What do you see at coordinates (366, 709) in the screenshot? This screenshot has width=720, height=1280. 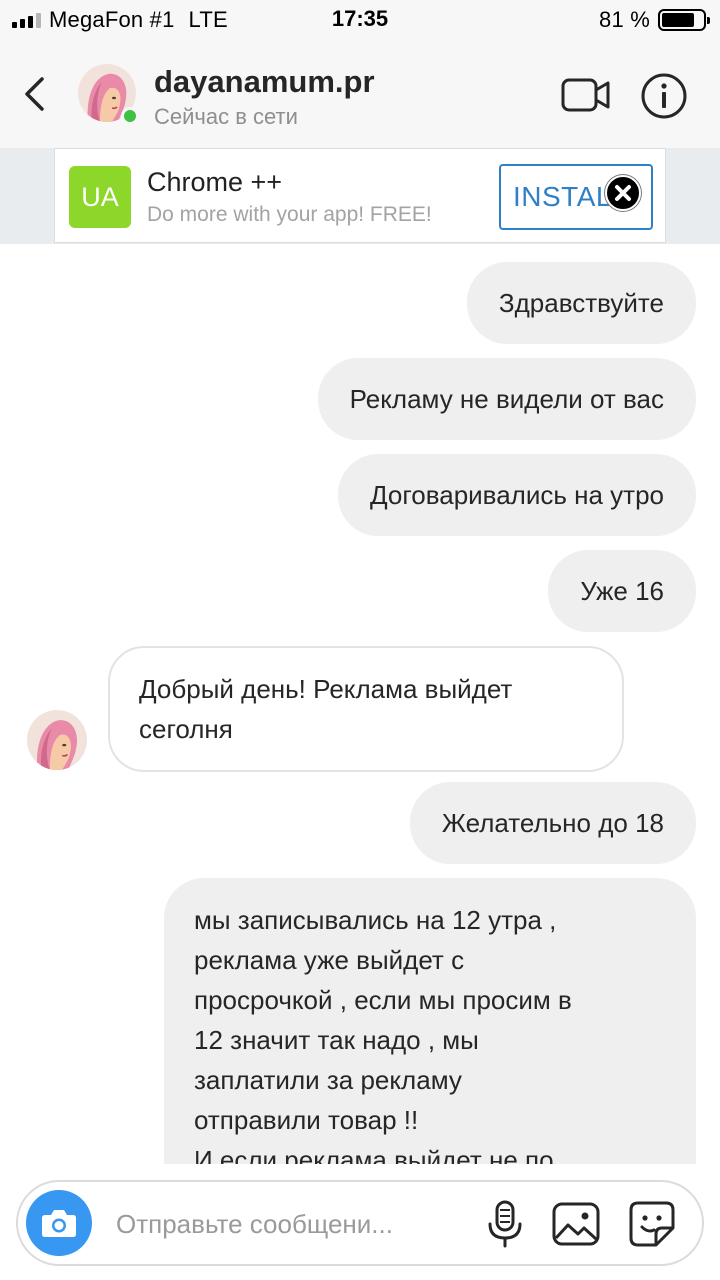 I see `message-bubble-incoming: Добрый день! Реклама выйдет сеголня` at bounding box center [366, 709].